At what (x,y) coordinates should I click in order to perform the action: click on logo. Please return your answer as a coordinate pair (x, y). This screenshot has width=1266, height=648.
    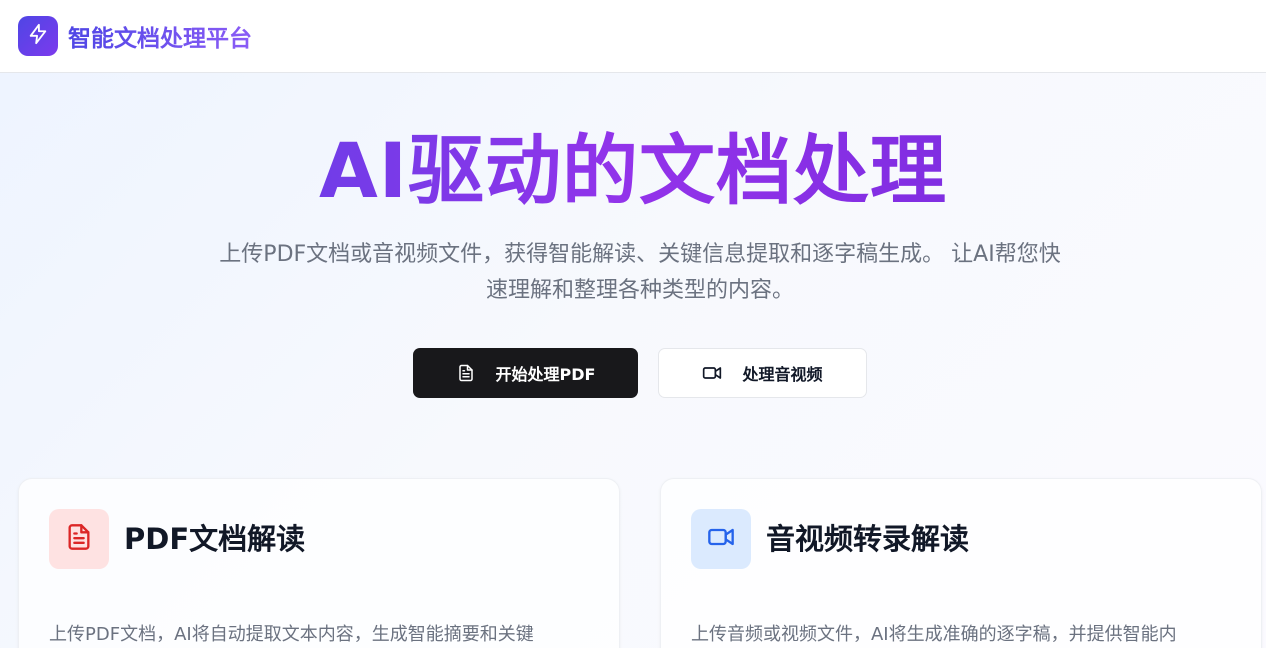
    Looking at the image, I should click on (38, 36).